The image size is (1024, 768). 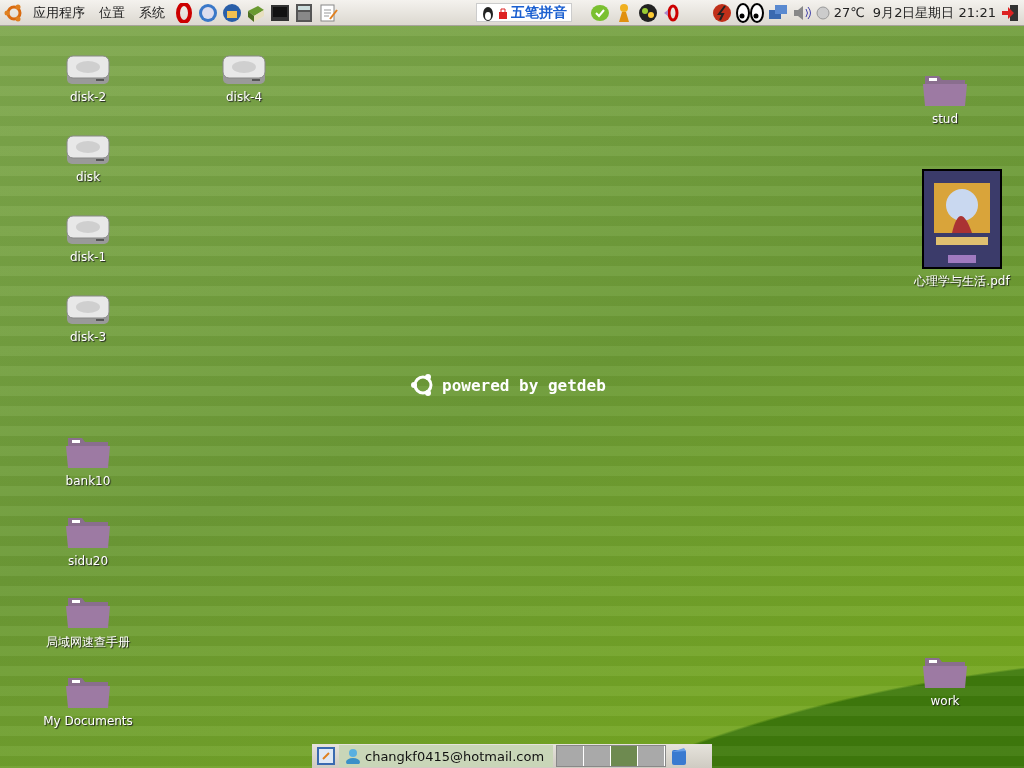 What do you see at coordinates (647, 12) in the screenshot?
I see `messenger-icon` at bounding box center [647, 12].